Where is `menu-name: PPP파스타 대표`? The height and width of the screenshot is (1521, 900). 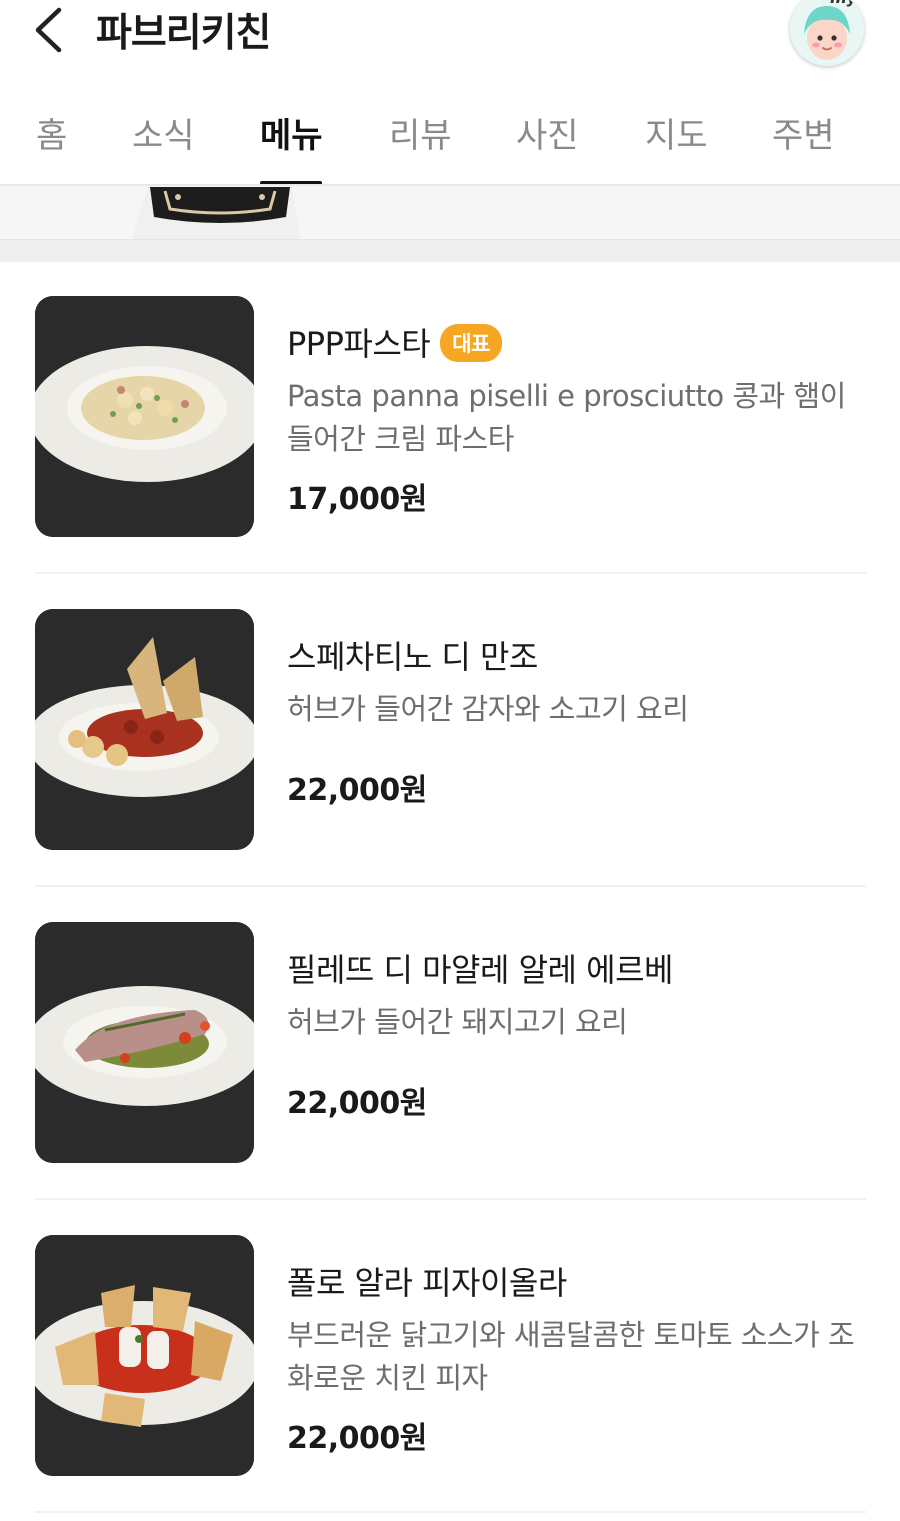 menu-name: PPP파스타 대표 is located at coordinates (394, 342).